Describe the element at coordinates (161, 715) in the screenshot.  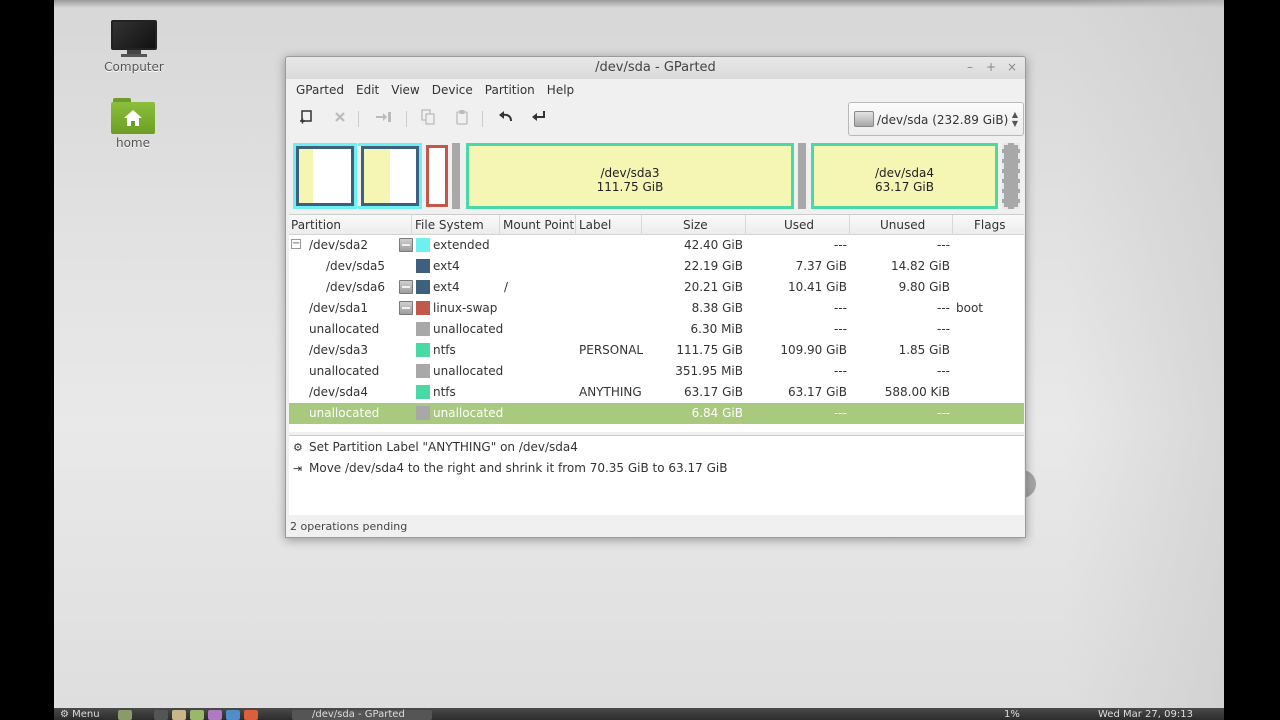
I see `terminal-icon` at that location.